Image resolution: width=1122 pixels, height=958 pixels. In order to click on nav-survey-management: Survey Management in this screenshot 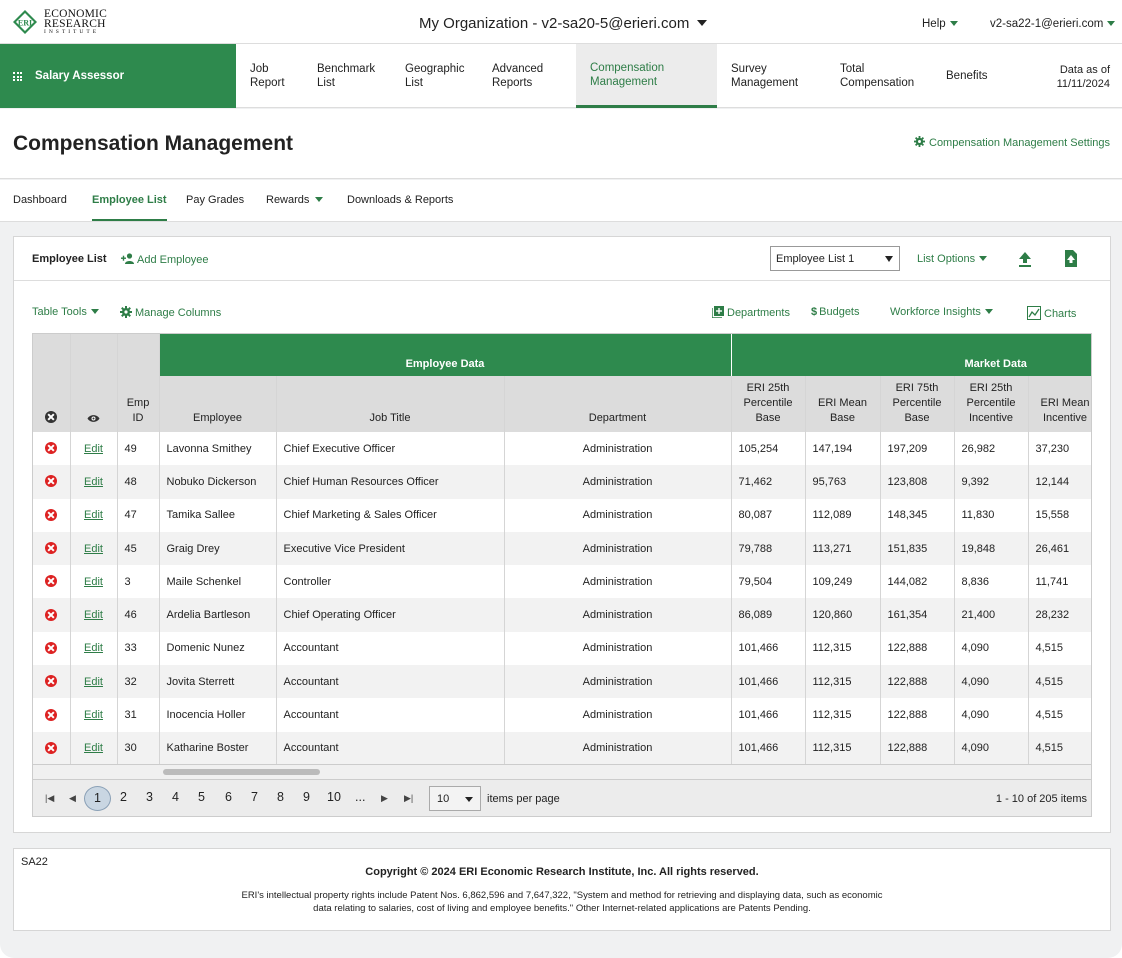, I will do `click(781, 76)`.